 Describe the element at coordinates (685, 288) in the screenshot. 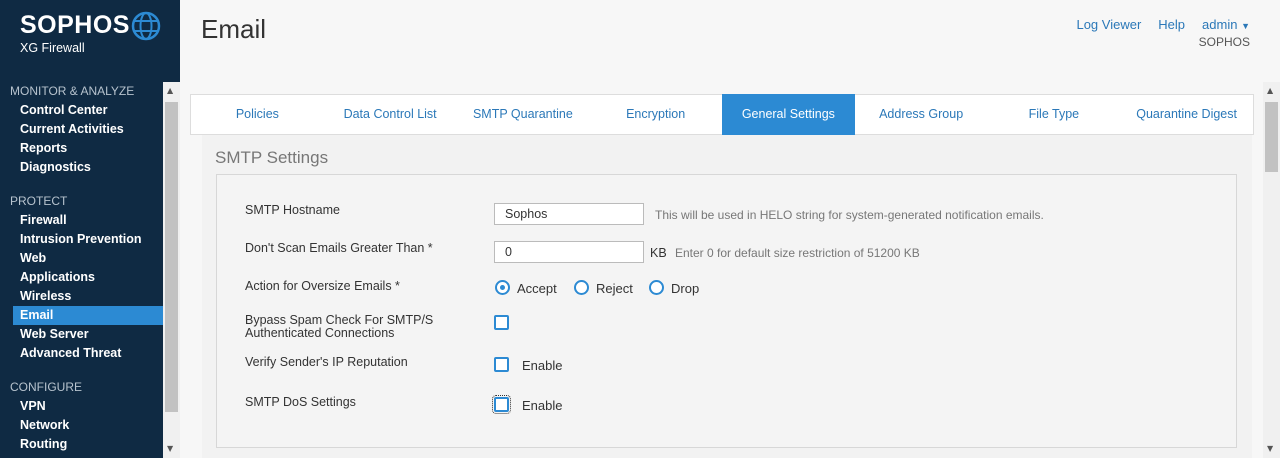

I see `oversize-drop-label: Drop` at that location.